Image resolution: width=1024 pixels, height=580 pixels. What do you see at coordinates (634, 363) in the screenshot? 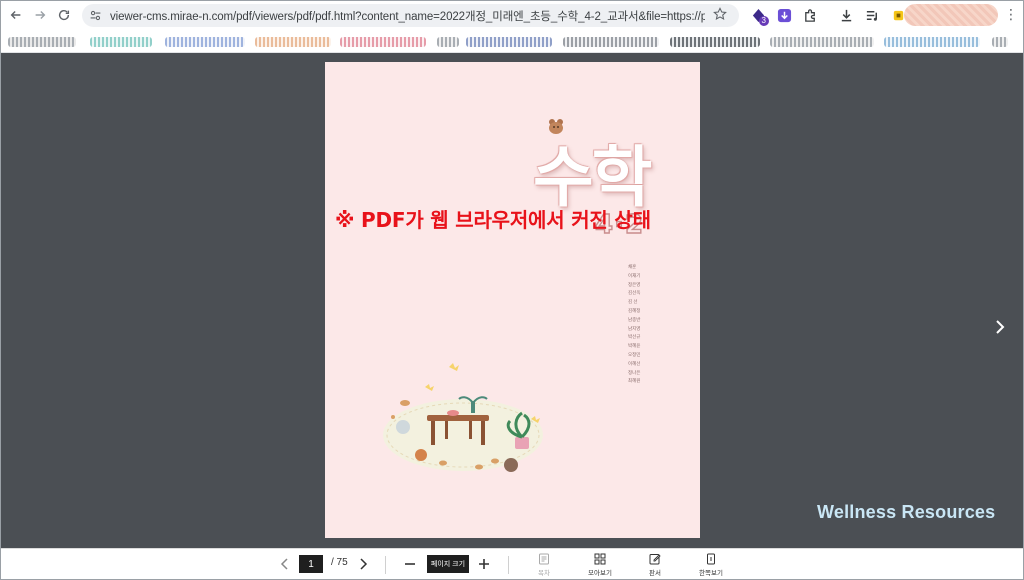
I see `author-name: 이혜선` at bounding box center [634, 363].